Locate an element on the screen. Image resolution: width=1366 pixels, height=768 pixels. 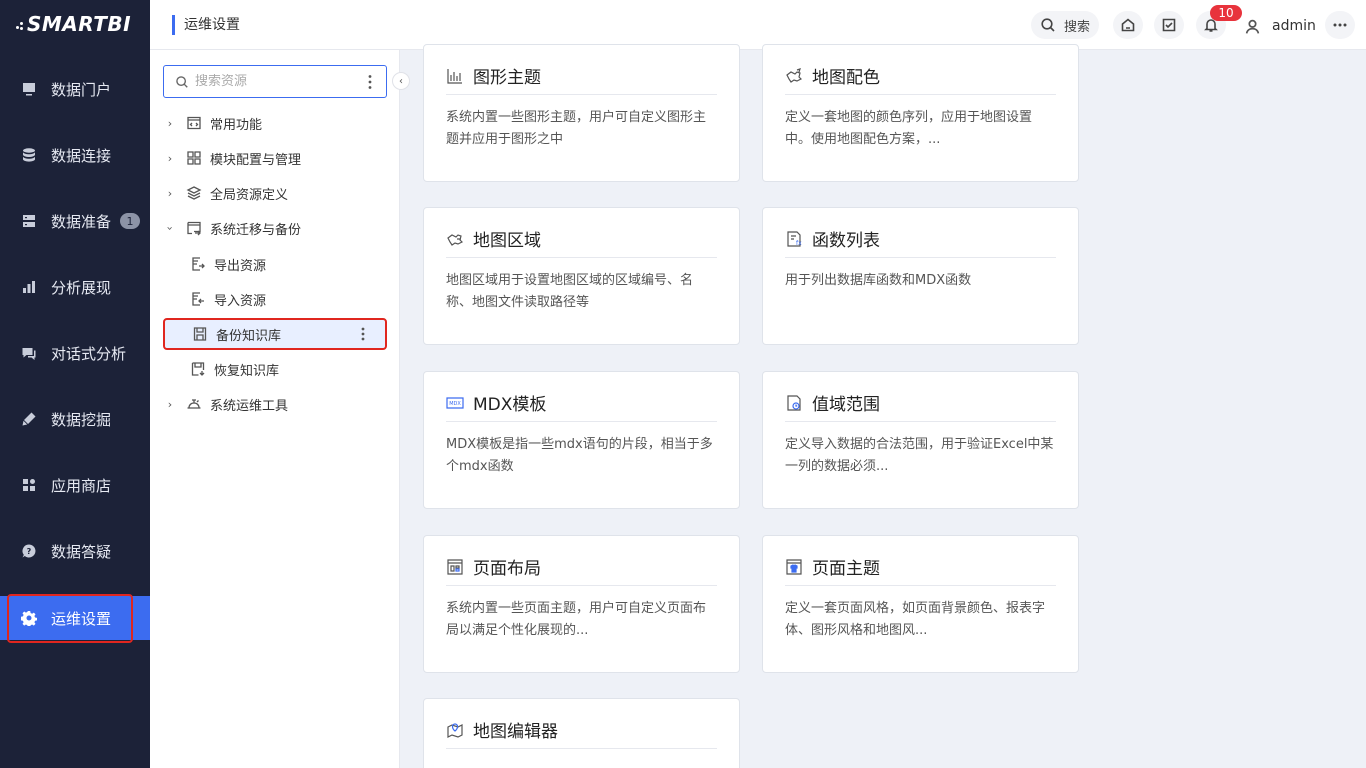
tasks-button is located at coordinates (1169, 25).